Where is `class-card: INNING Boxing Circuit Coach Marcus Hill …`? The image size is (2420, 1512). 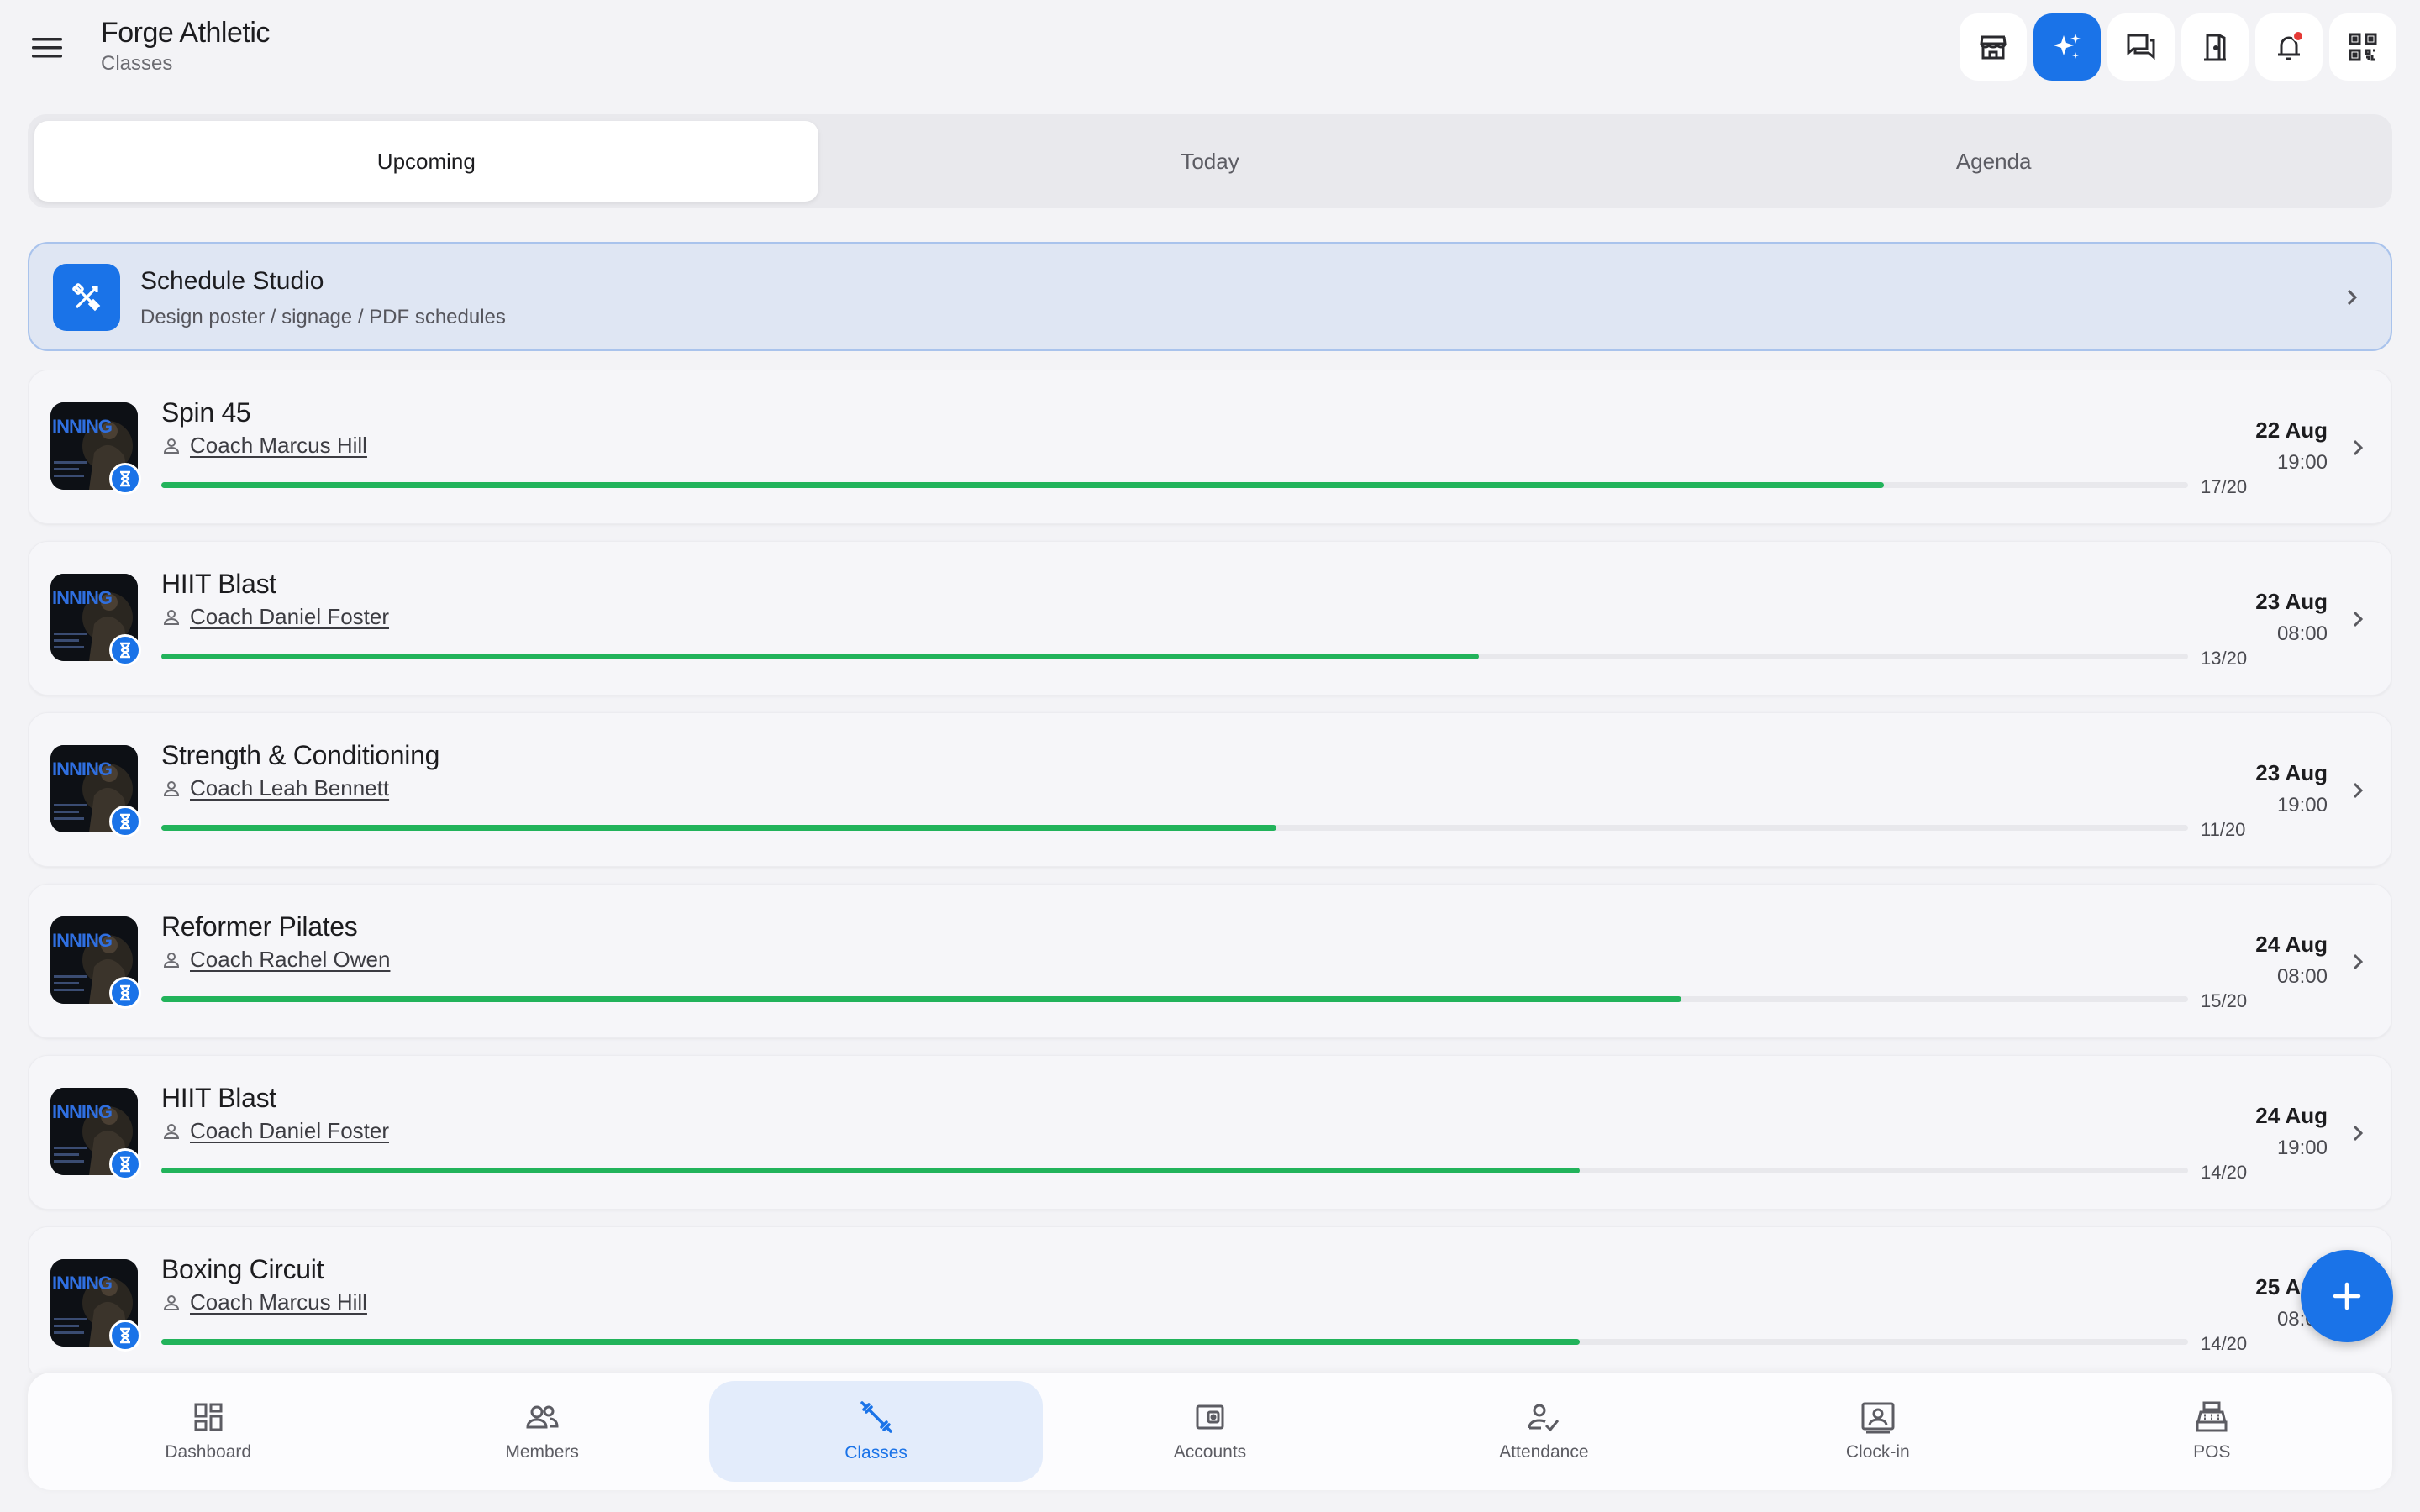 class-card: INNING Boxing Circuit Coach Marcus Hill … is located at coordinates (1210, 1299).